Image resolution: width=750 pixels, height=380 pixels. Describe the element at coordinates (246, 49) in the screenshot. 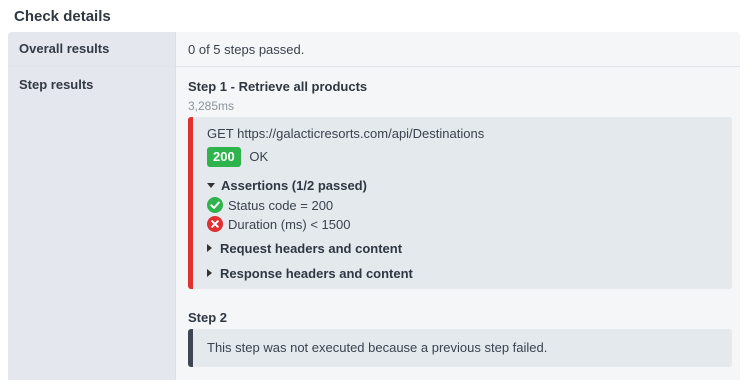

I see `overall-results-value: 0 of 5 steps passed.` at that location.